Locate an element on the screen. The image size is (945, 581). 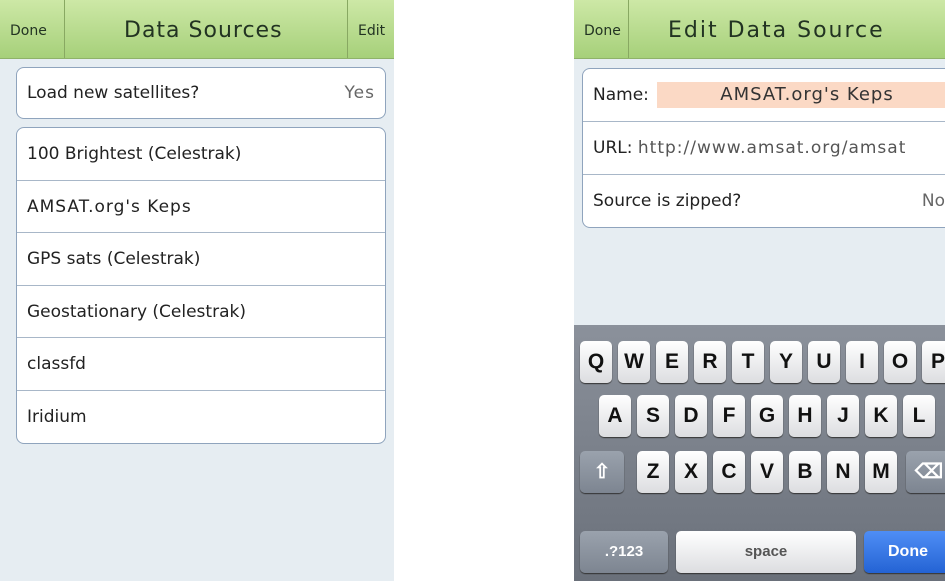
key-i: I is located at coordinates (862, 362).